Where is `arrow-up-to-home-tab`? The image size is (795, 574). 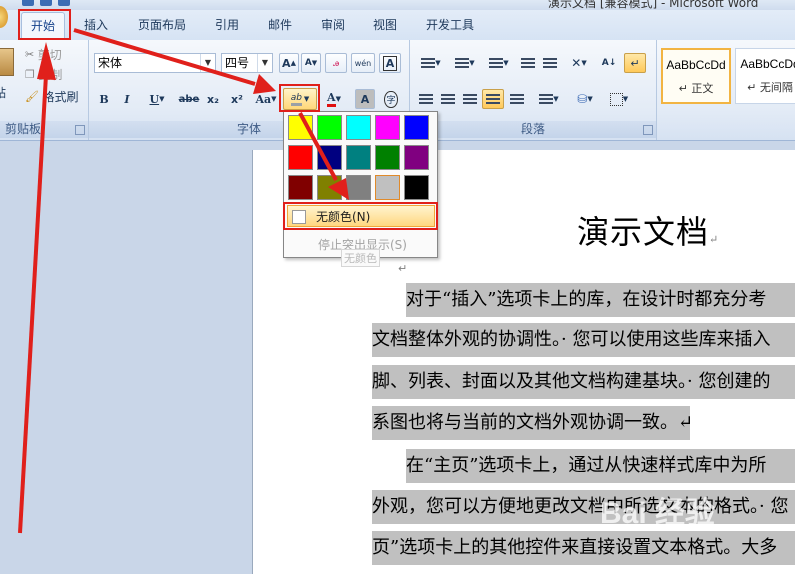 arrow-up-to-home-tab is located at coordinates (37, 288).